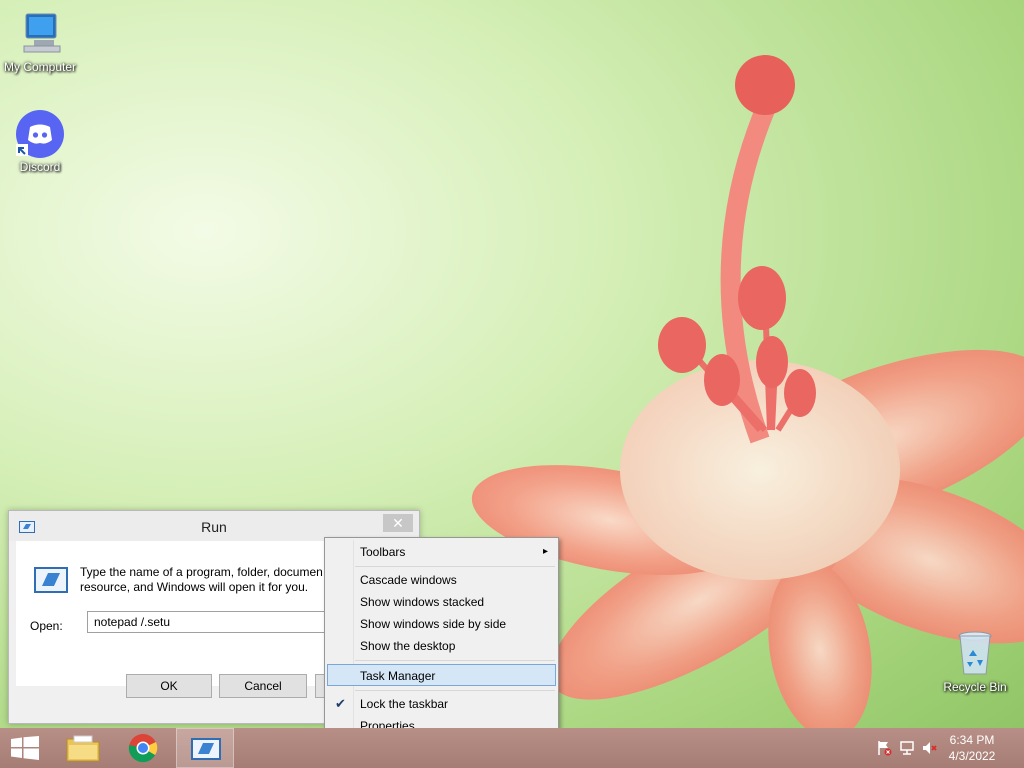  I want to click on menu-item-label: Toolbars, so click(383, 552).